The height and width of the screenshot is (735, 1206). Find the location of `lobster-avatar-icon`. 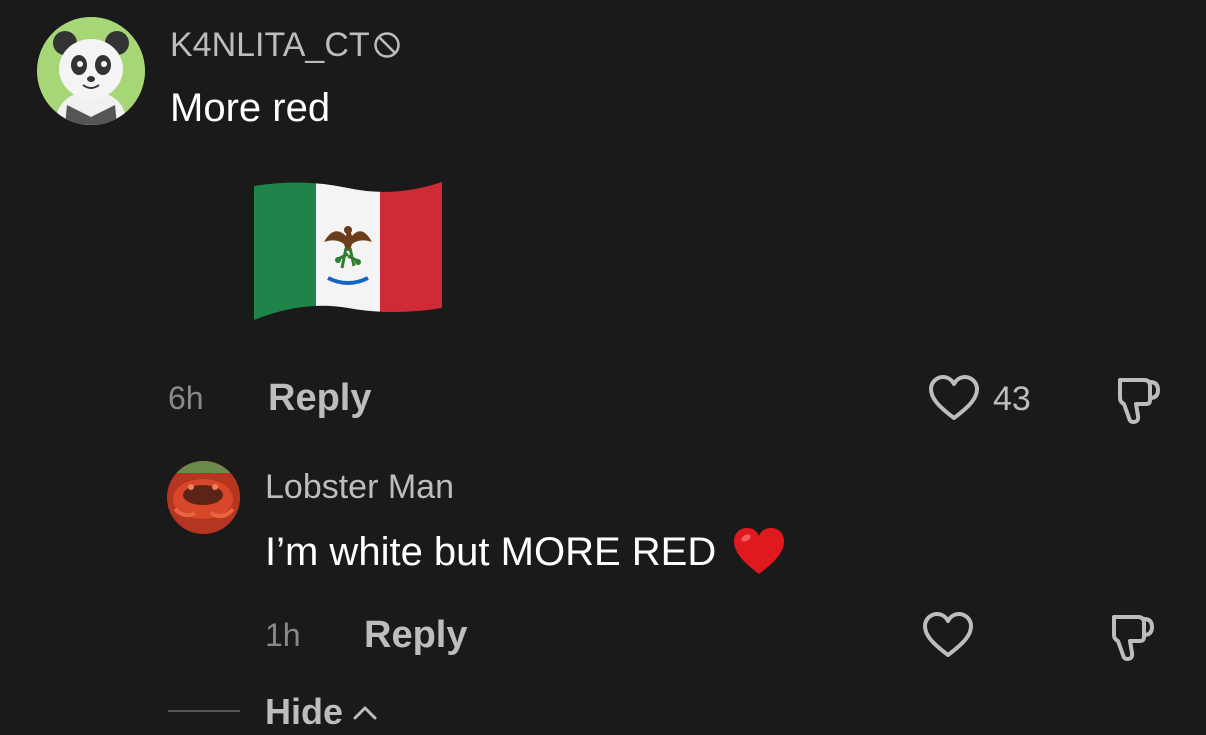

lobster-avatar-icon is located at coordinates (203, 497).